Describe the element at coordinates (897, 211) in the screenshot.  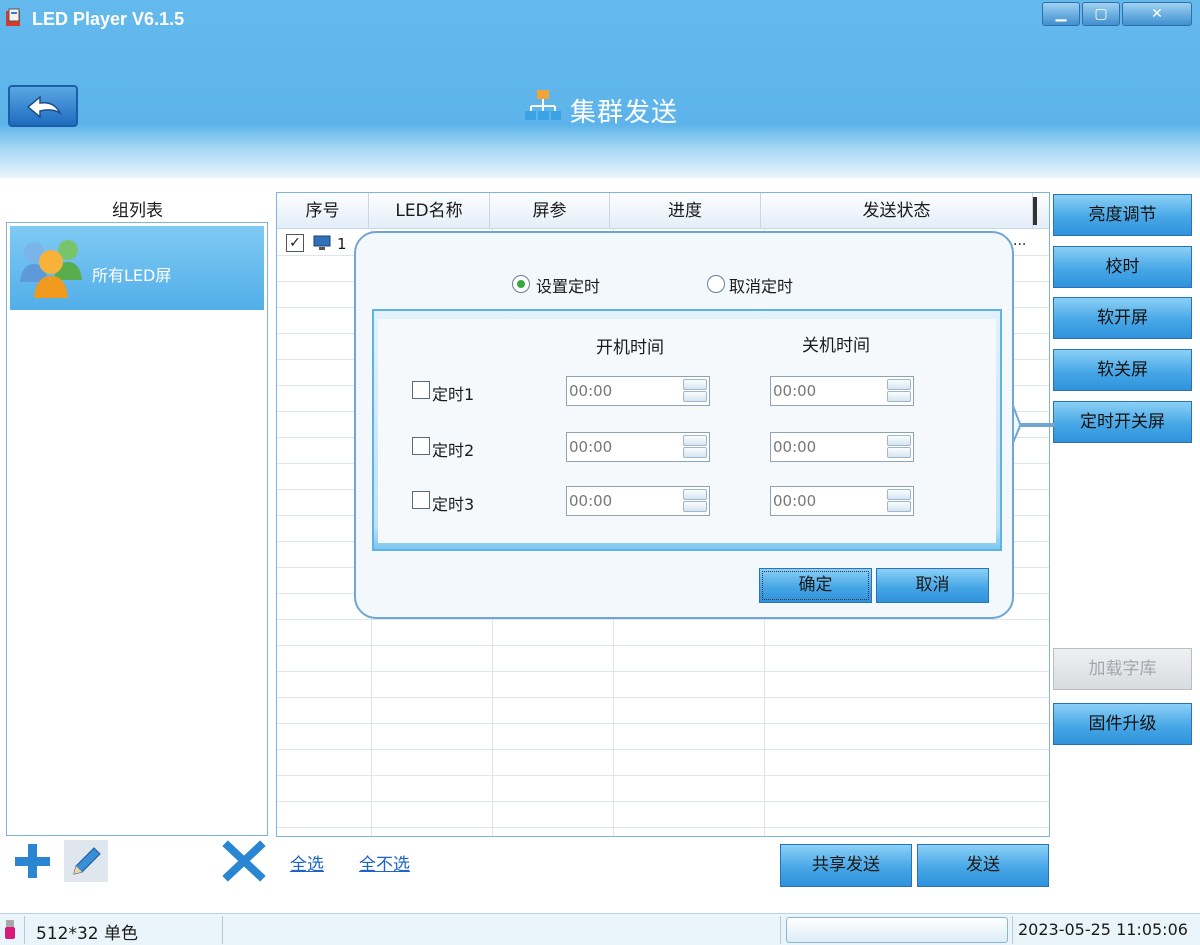
I see `column-header-send-status: 发送状态` at that location.